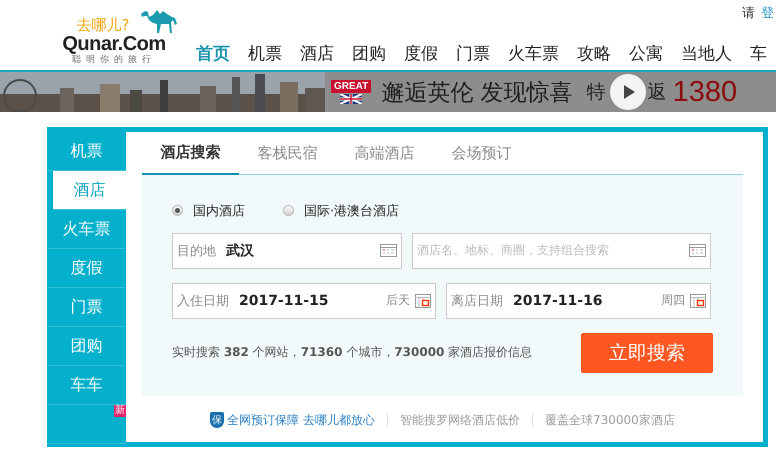 This screenshot has width=776, height=461. I want to click on tab: 高端酒店, so click(384, 153).